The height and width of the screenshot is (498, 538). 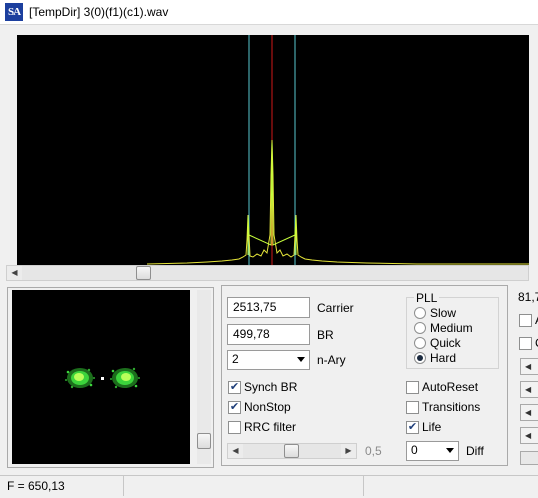 What do you see at coordinates (335, 308) in the screenshot?
I see `carrier-label: Carrier` at bounding box center [335, 308].